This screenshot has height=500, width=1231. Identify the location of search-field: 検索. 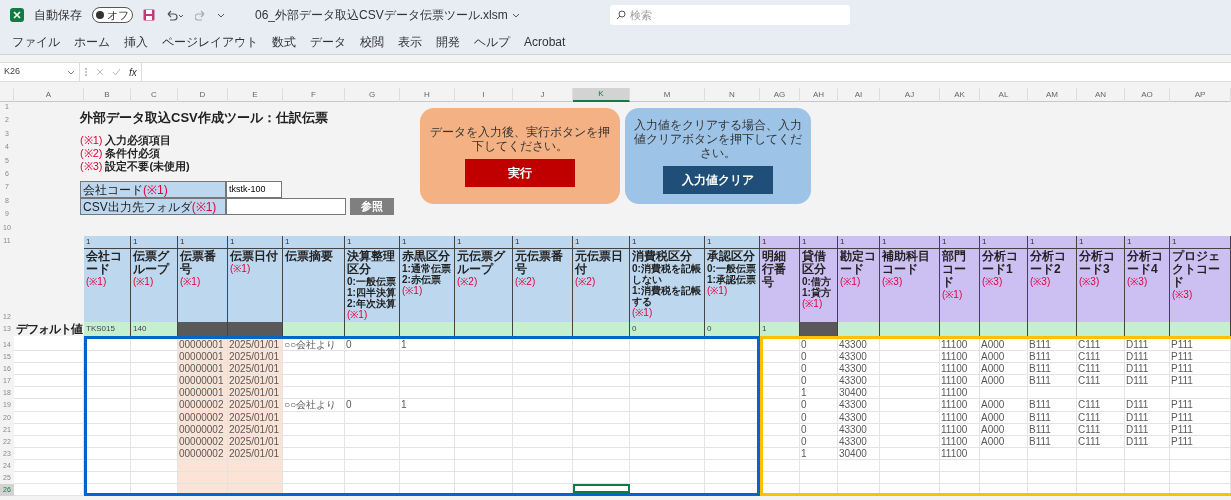
(729, 15).